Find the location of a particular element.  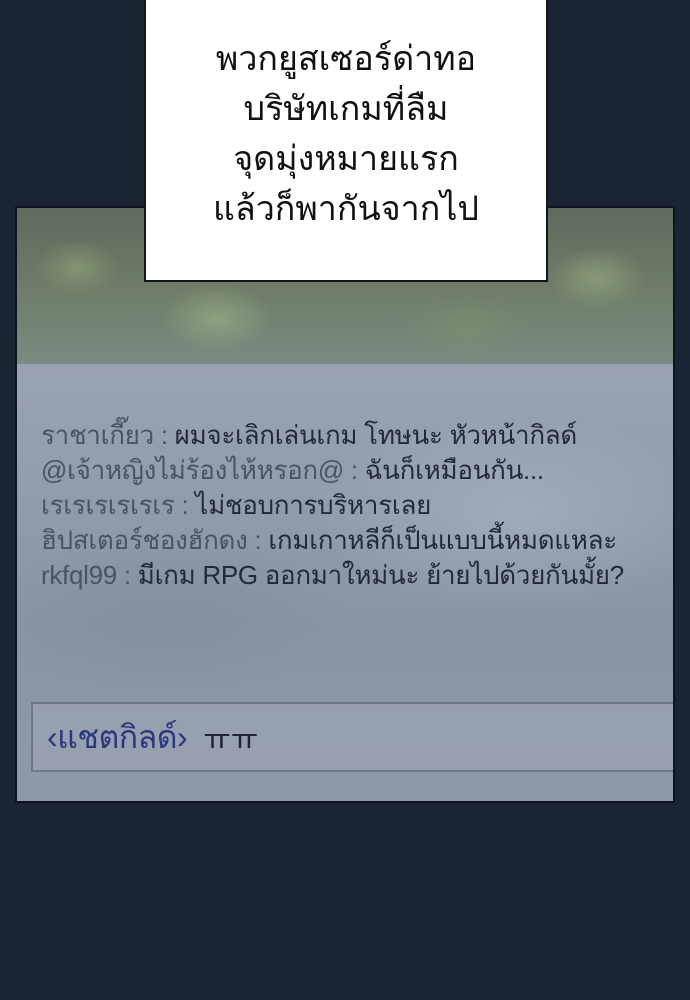

chat-input-text: ㅠㅠ is located at coordinates (231, 740).